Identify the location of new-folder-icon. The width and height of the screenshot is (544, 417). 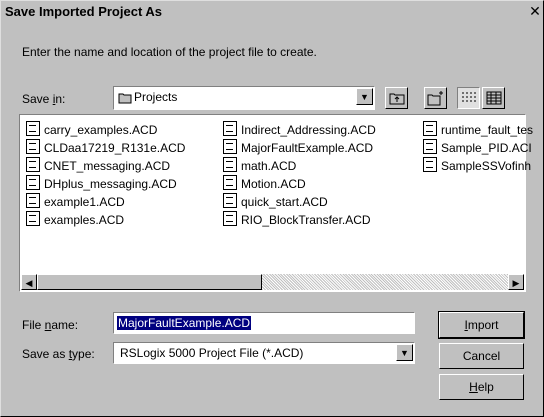
(435, 98).